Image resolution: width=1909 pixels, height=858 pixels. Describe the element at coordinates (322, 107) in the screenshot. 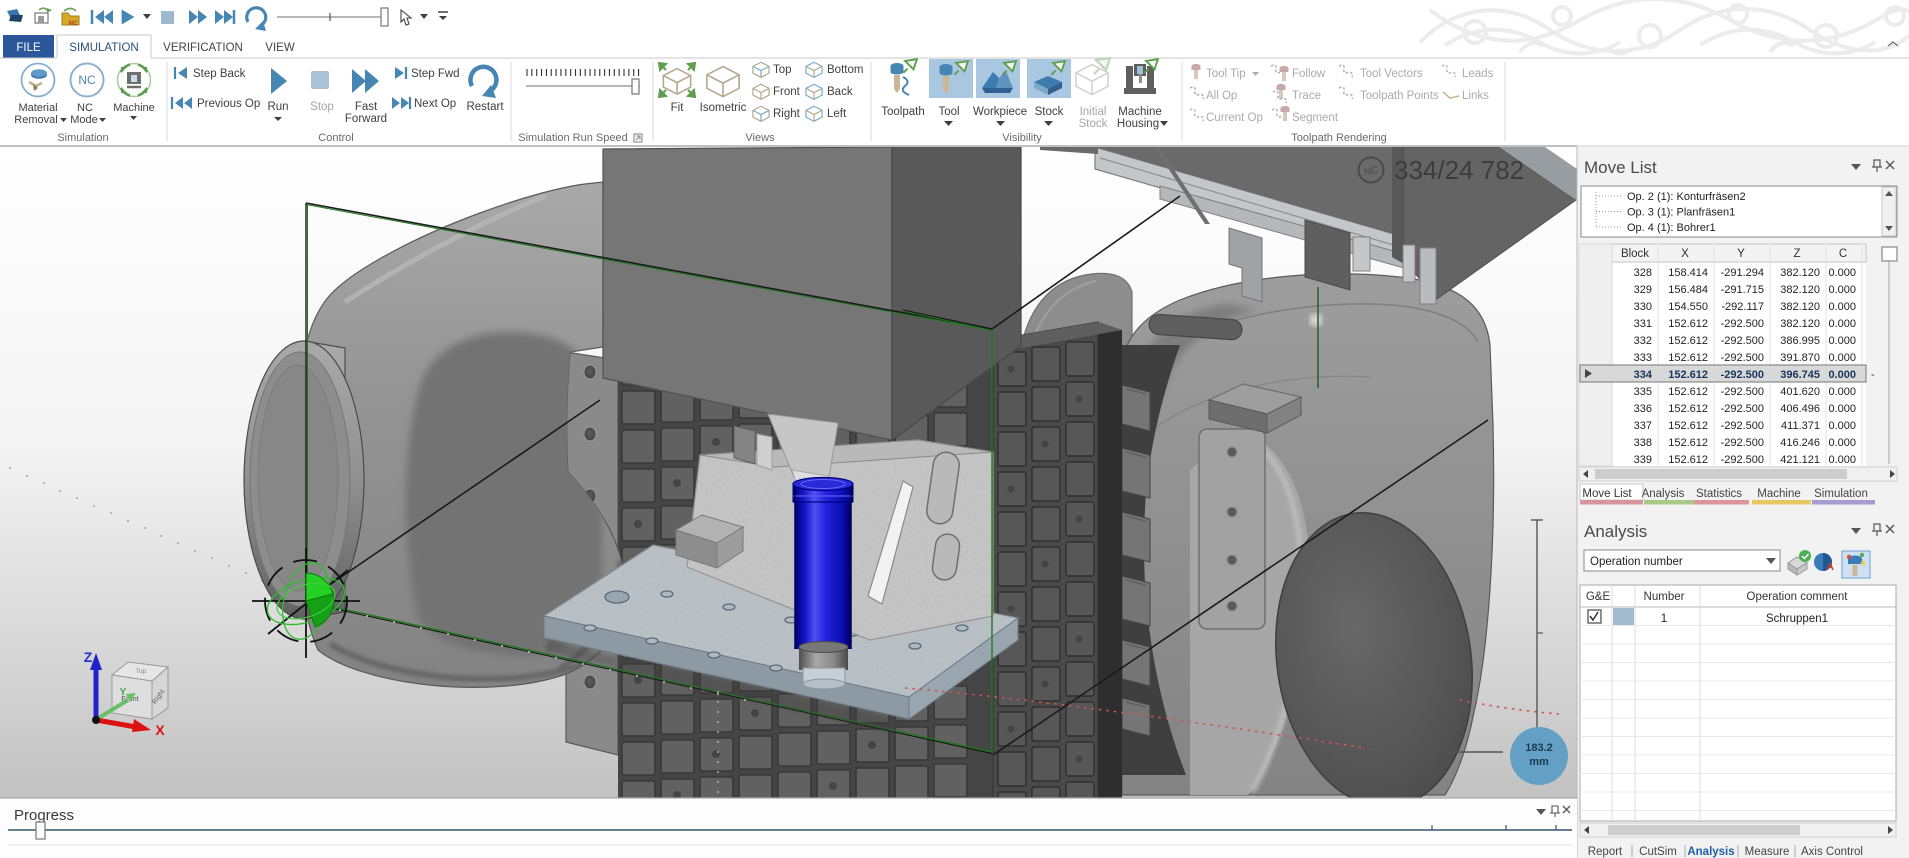

I see `svg-text: Stop` at that location.